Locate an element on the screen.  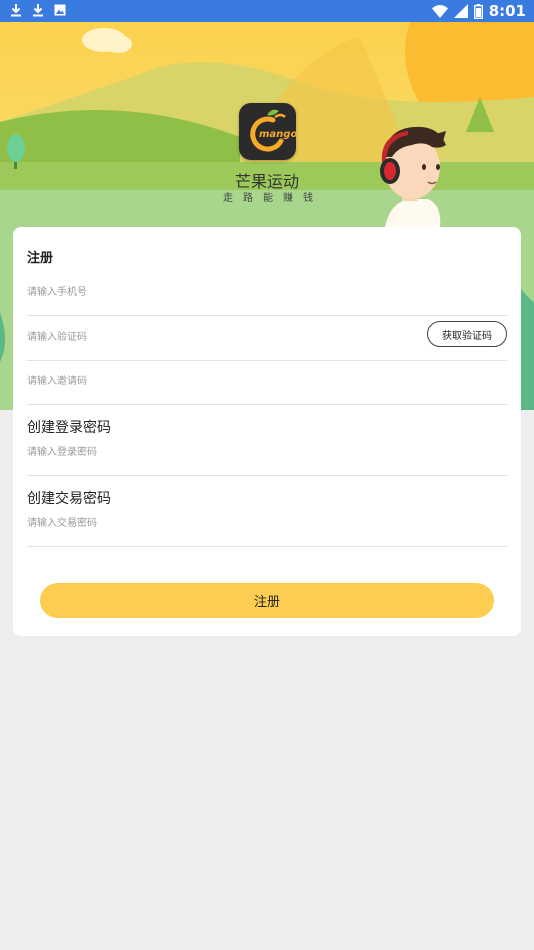
register-button: 注册 is located at coordinates (267, 600).